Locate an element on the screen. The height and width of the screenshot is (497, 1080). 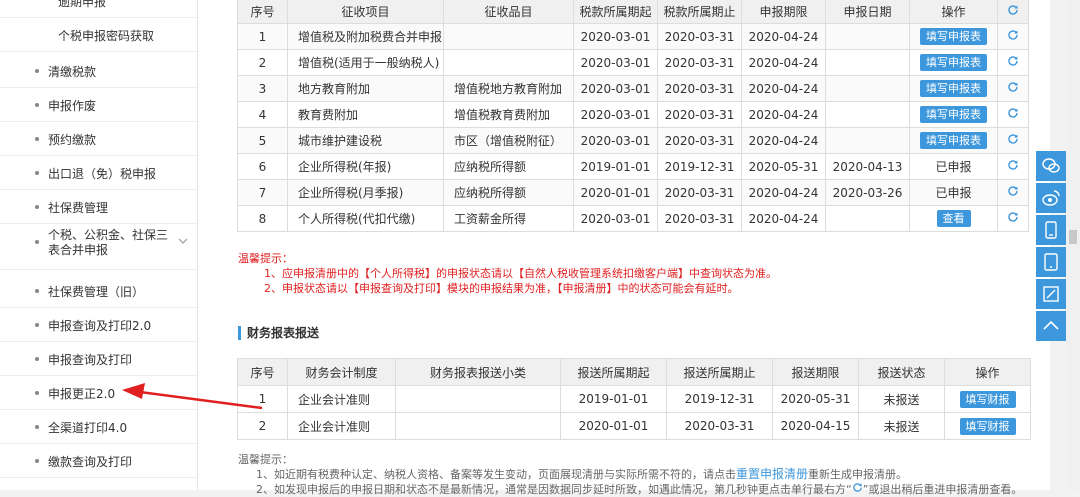
table-cell: 查看 is located at coordinates (953, 218).